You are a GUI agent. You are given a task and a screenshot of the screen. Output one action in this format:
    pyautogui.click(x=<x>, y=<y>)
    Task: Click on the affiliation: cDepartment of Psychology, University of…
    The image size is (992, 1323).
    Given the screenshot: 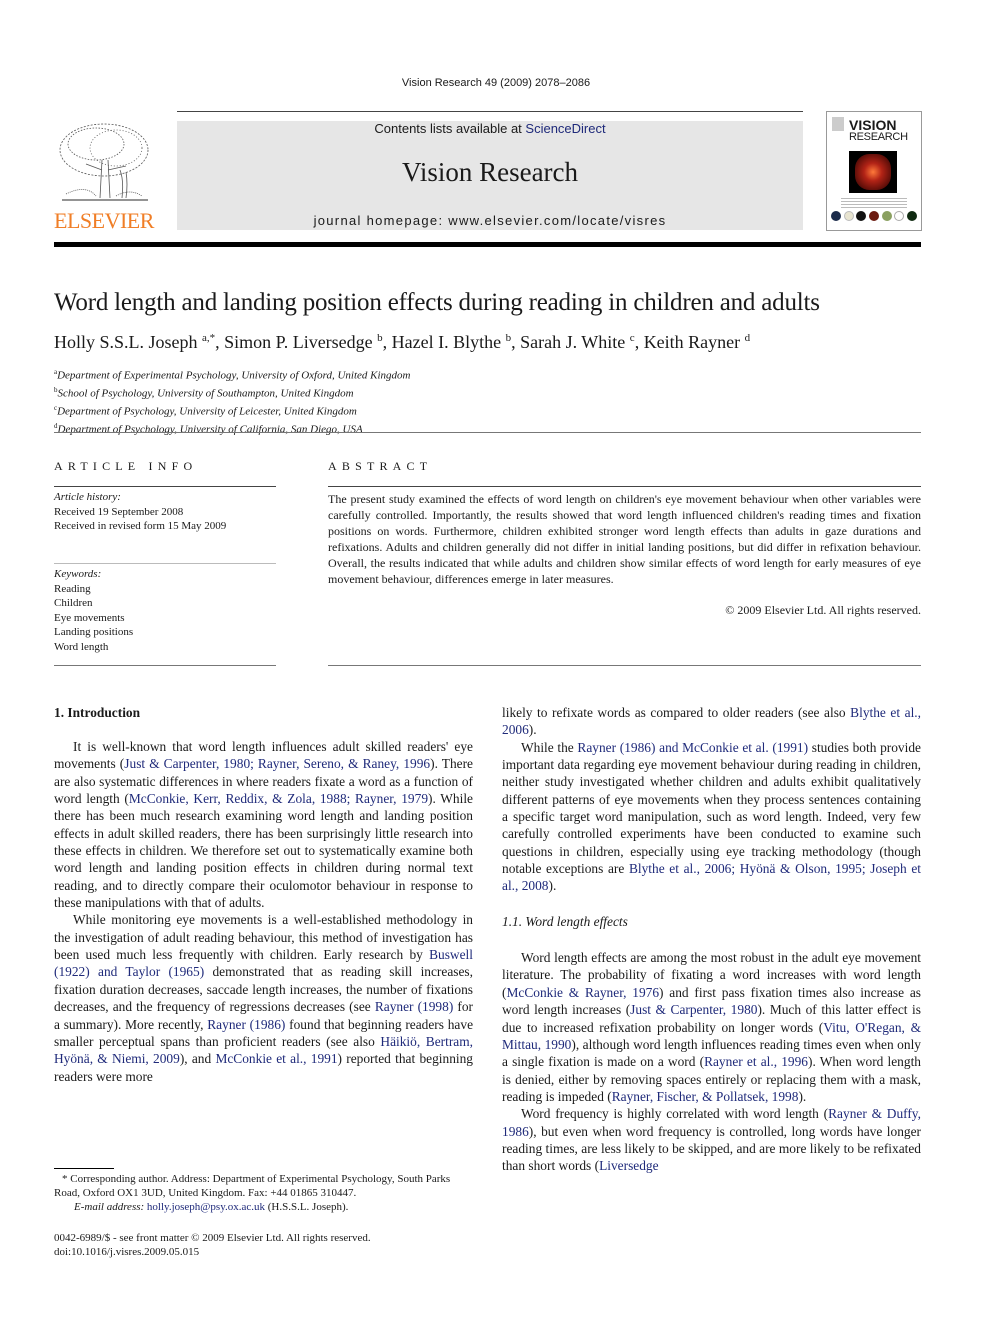 What is the action you would take?
    pyautogui.click(x=232, y=410)
    